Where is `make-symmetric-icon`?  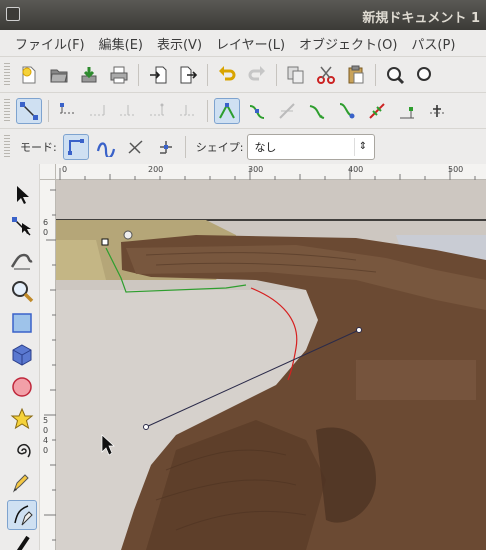 make-symmetric-icon is located at coordinates (287, 111).